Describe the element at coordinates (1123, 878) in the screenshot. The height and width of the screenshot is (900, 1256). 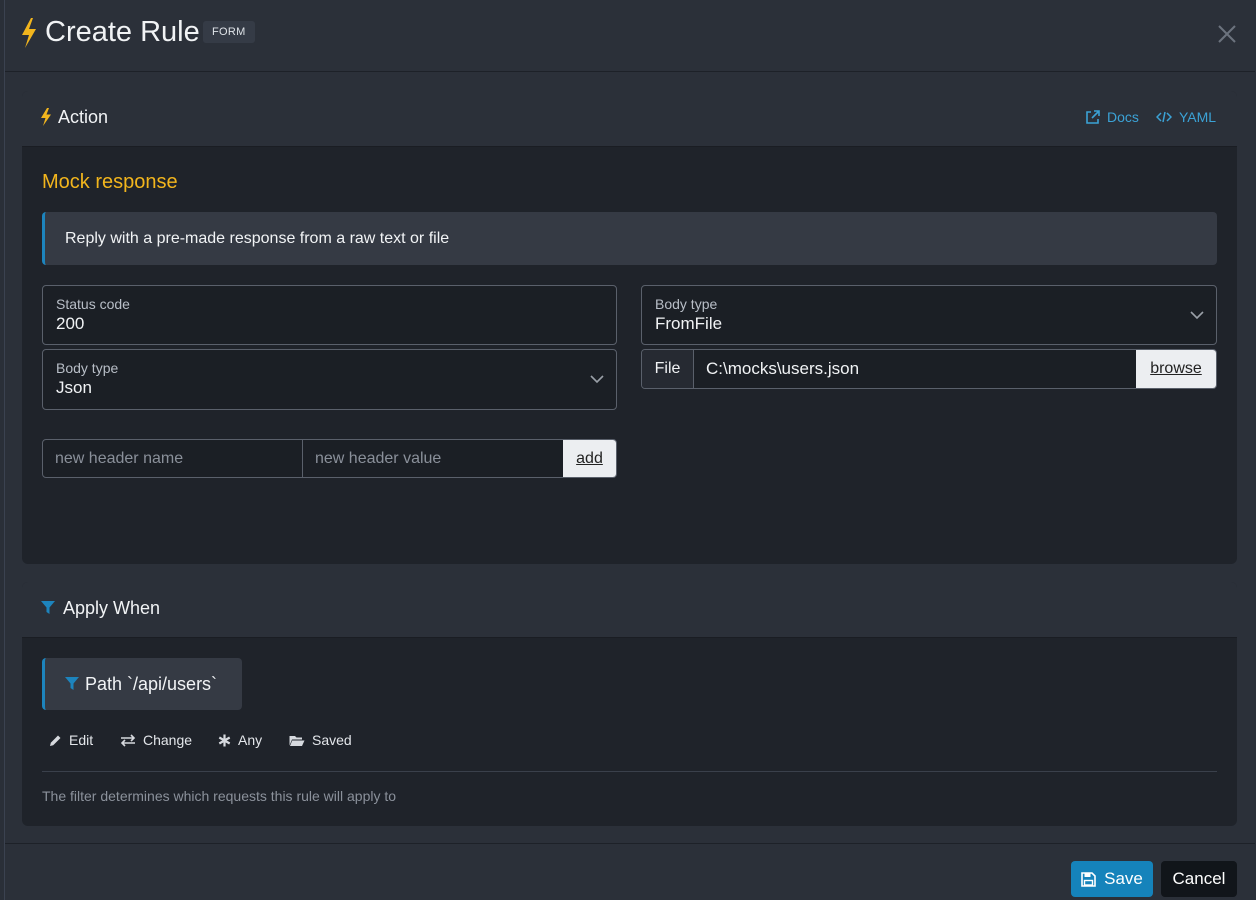
I see `save-label: Save` at that location.